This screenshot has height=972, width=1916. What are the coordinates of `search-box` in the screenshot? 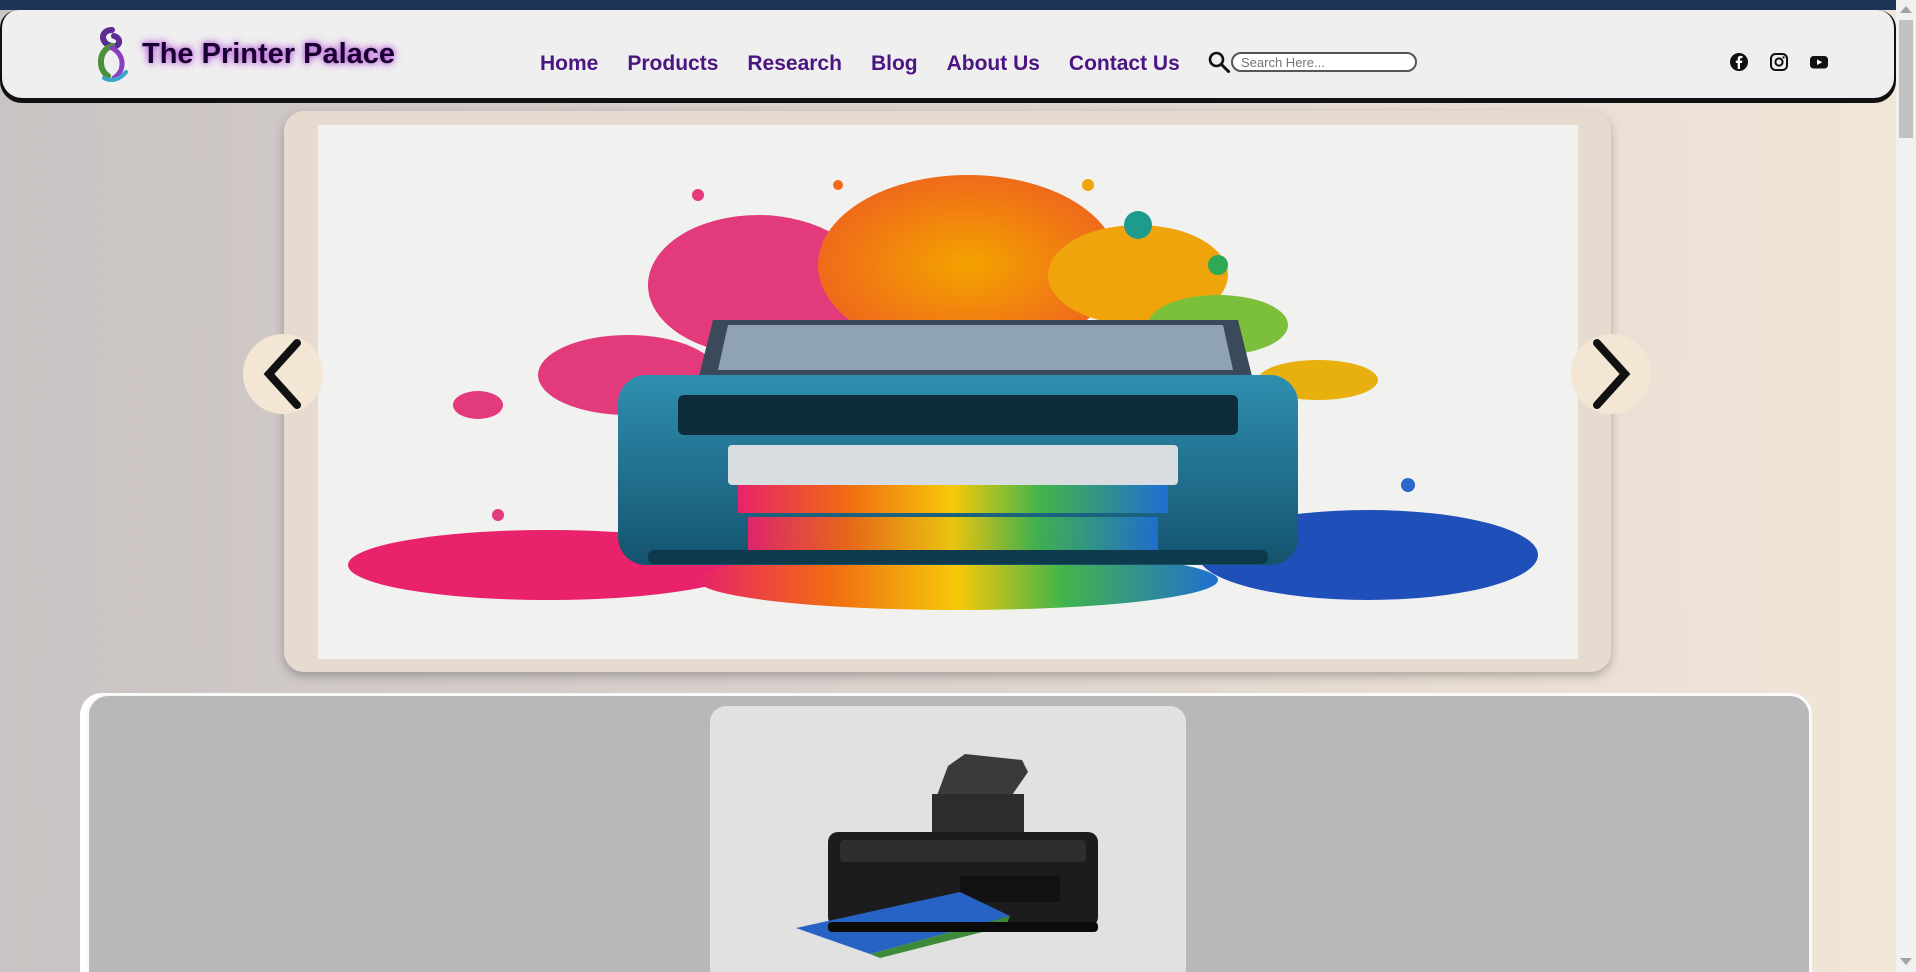 It's located at (1312, 62).